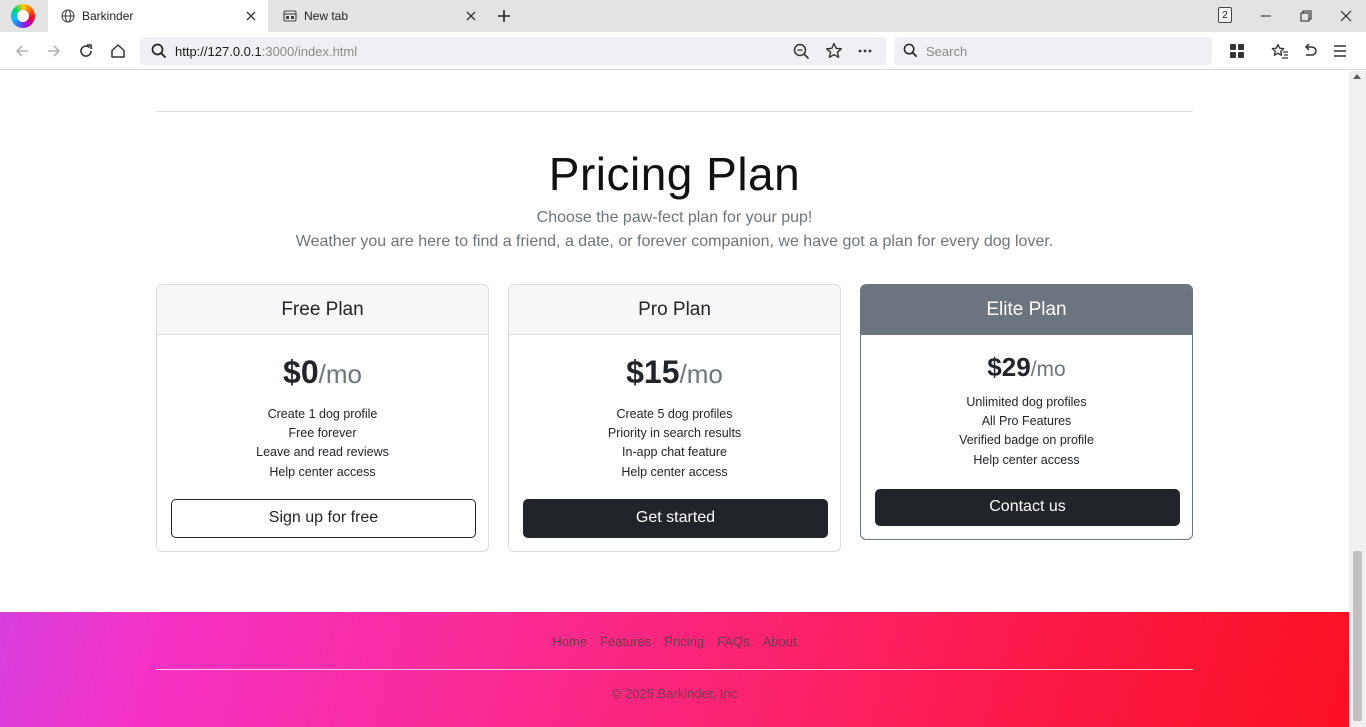 The width and height of the screenshot is (1366, 727). I want to click on home-button, so click(118, 51).